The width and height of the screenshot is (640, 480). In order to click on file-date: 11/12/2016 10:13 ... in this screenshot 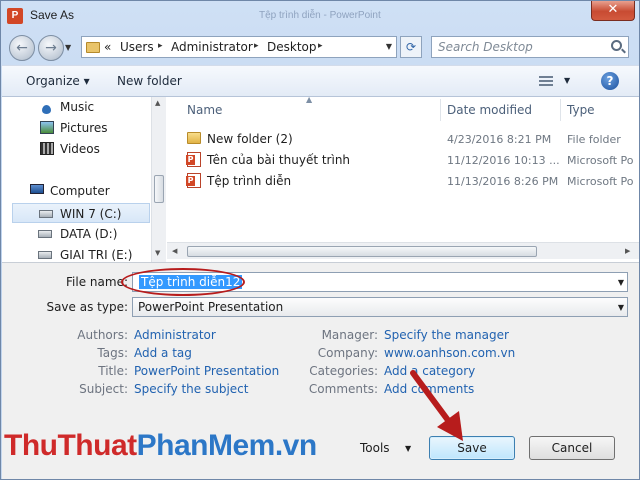, I will do `click(503, 160)`.